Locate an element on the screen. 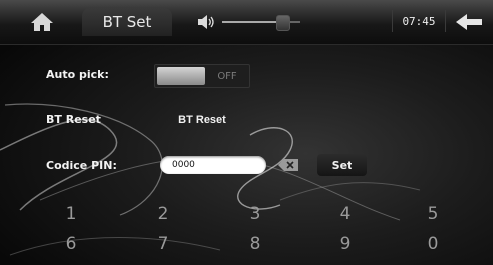 This screenshot has width=493, height=265. pin-input: 0000 is located at coordinates (213, 165).